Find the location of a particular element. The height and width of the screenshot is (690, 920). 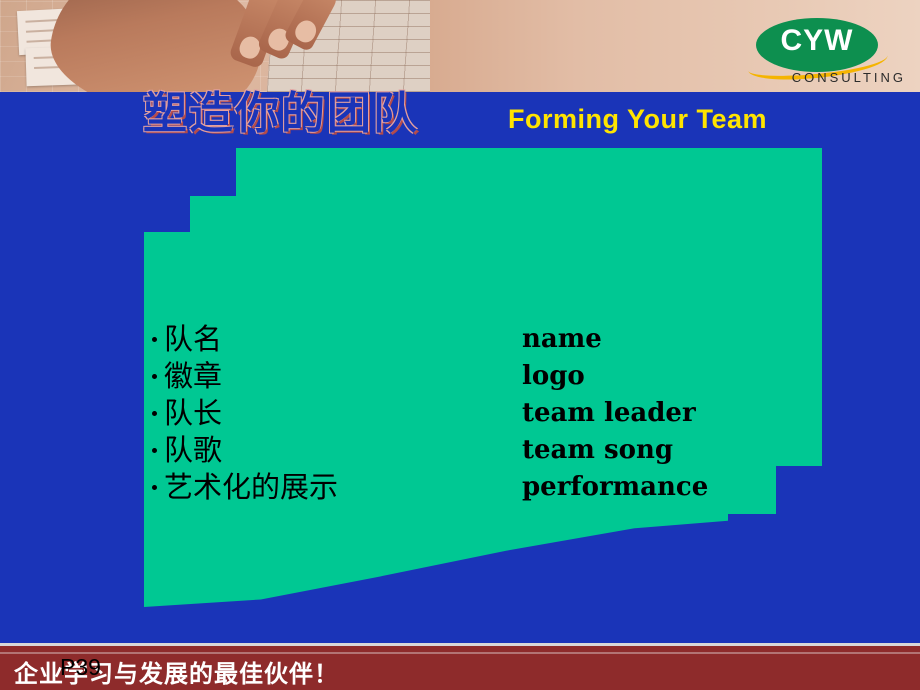

page-title-english: Forming Your Team is located at coordinates (638, 119).